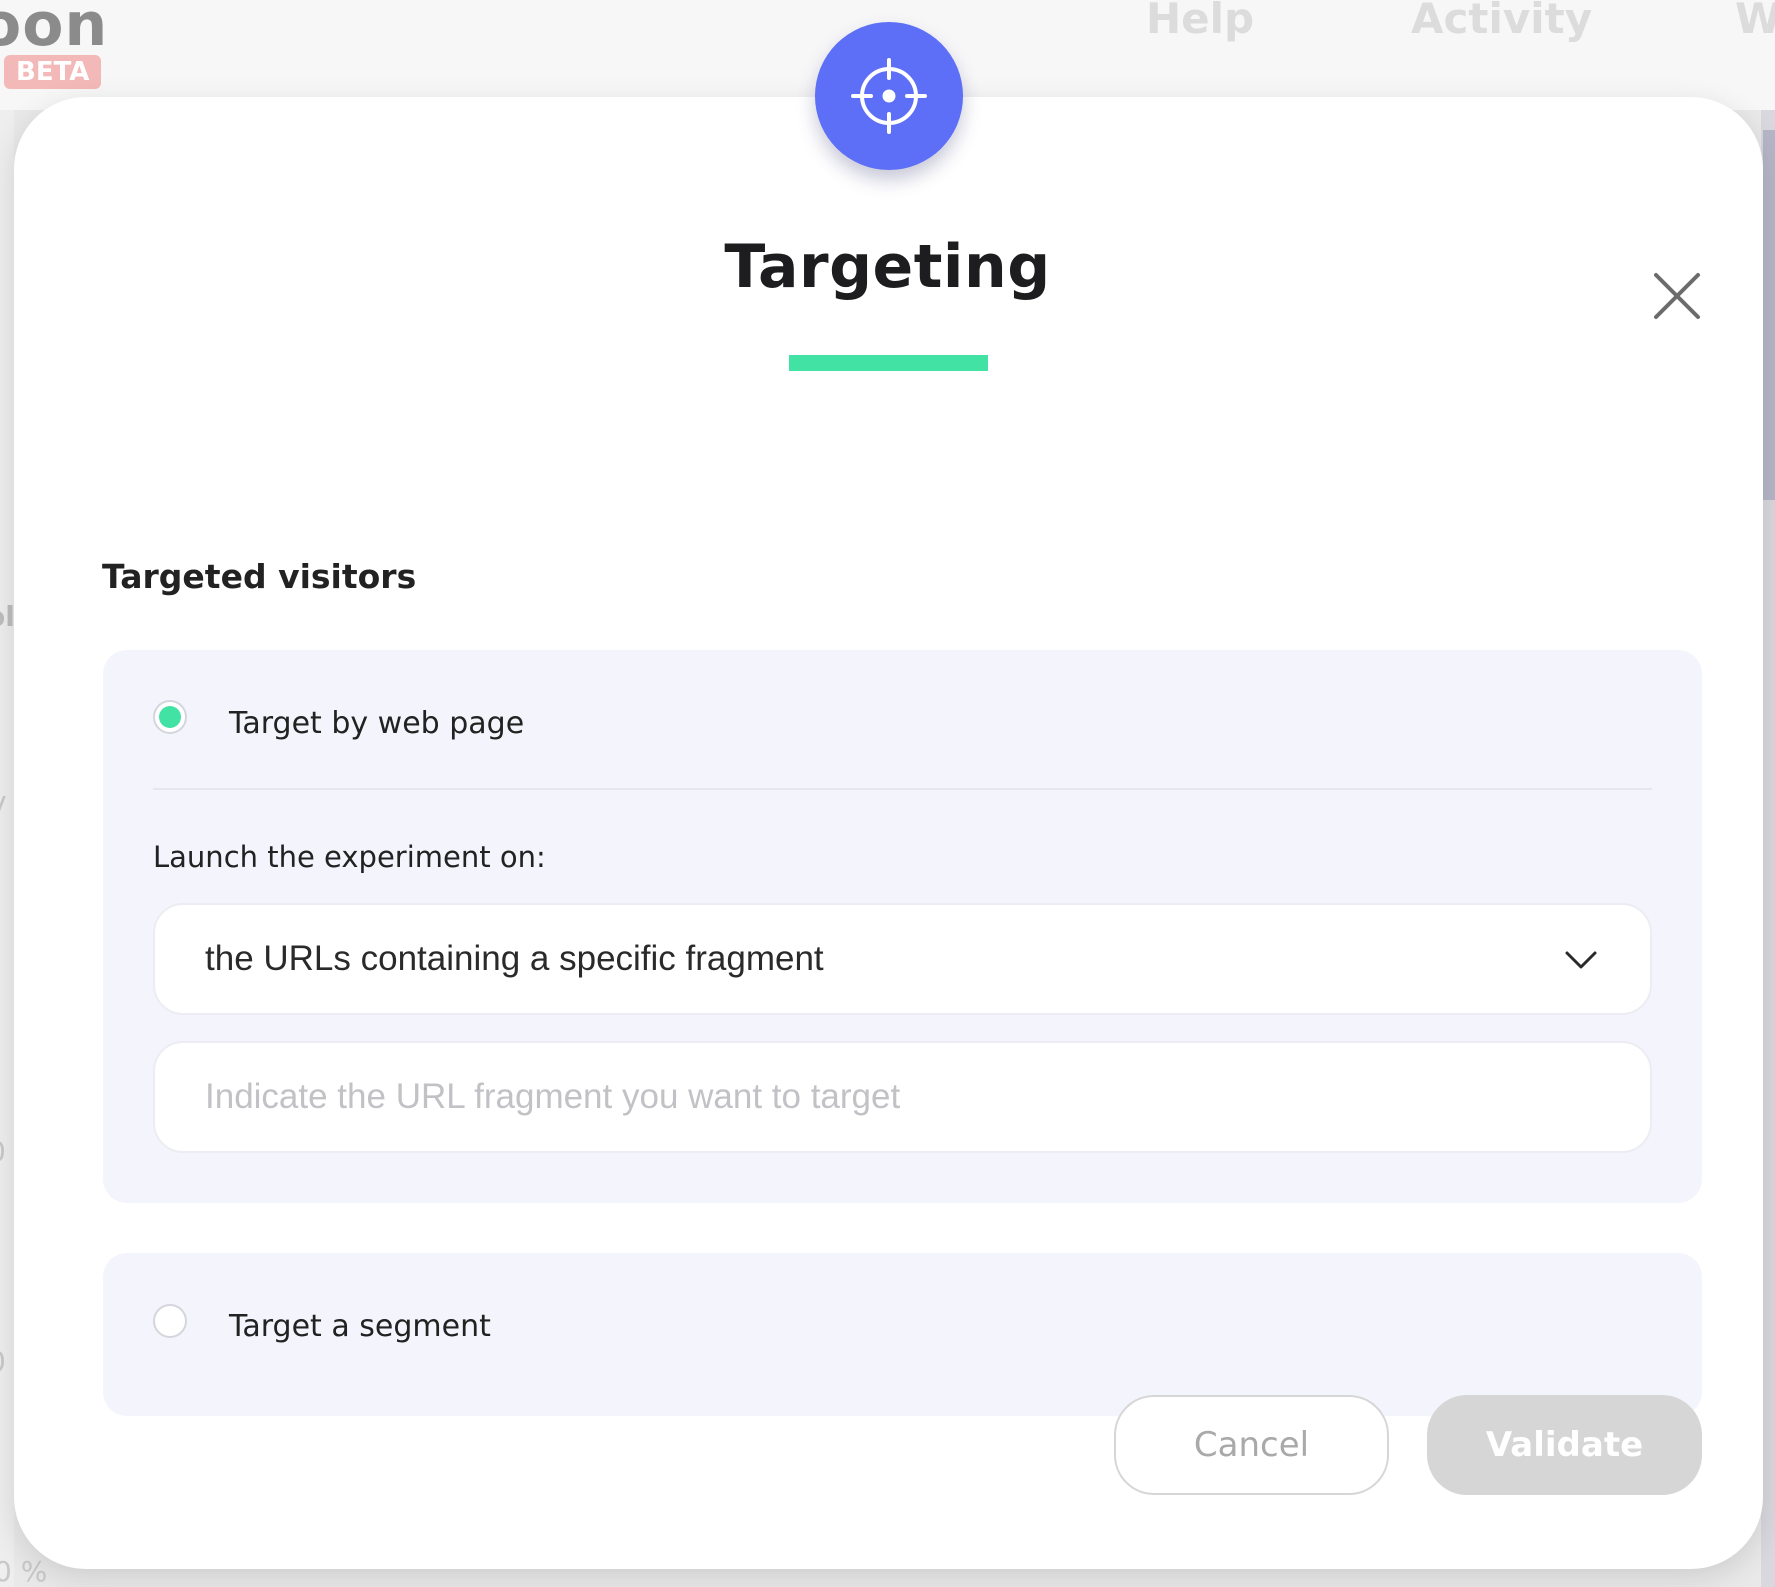 The image size is (1775, 1587). What do you see at coordinates (24, 1571) in the screenshot?
I see `background-text: 0 %` at bounding box center [24, 1571].